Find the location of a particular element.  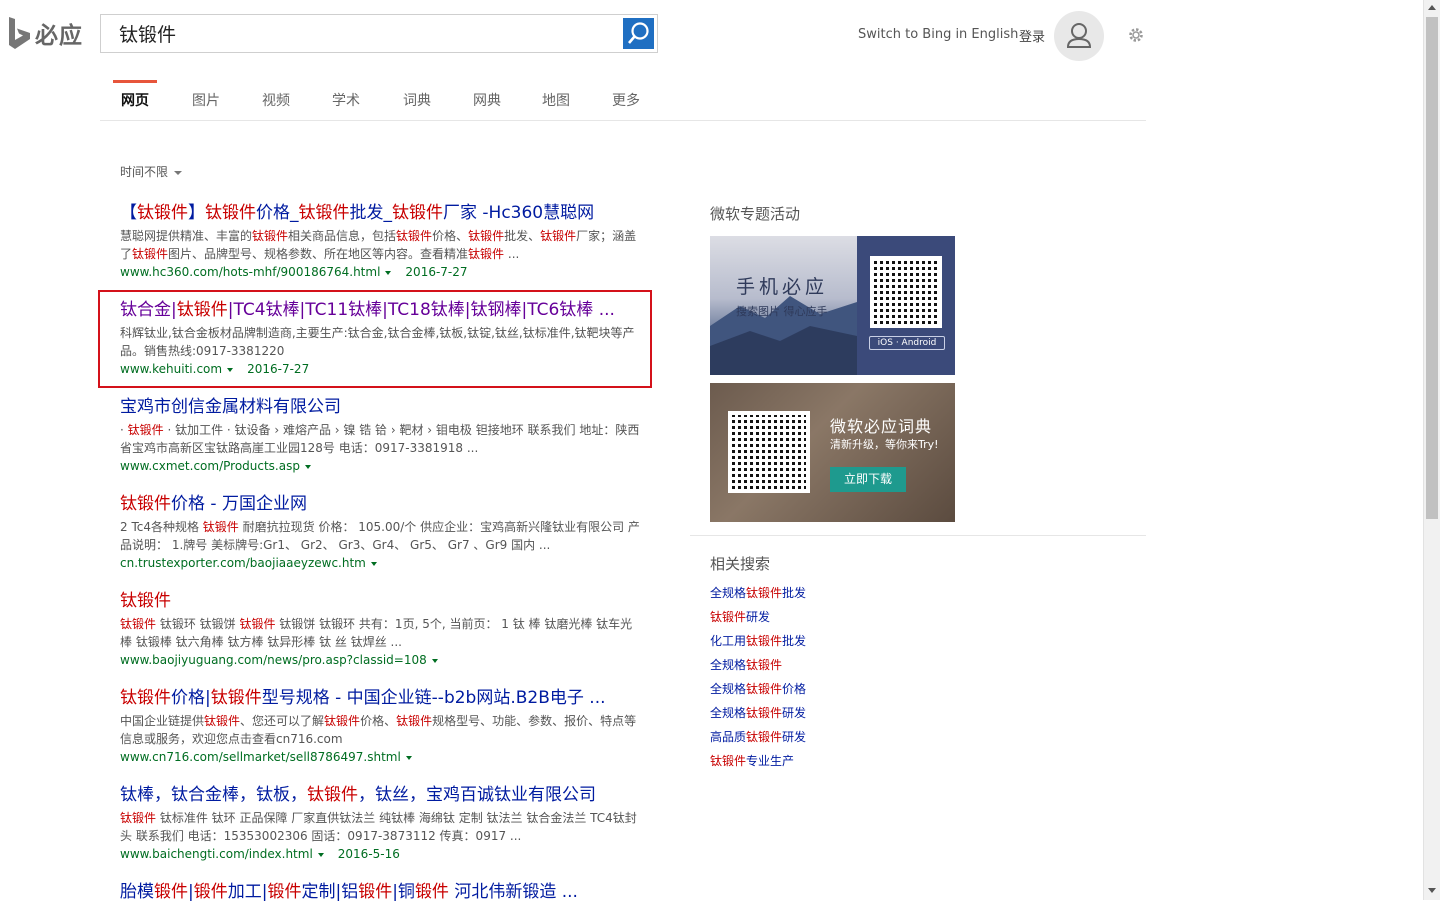

text-segment: 中国企业链提供 is located at coordinates (162, 721).